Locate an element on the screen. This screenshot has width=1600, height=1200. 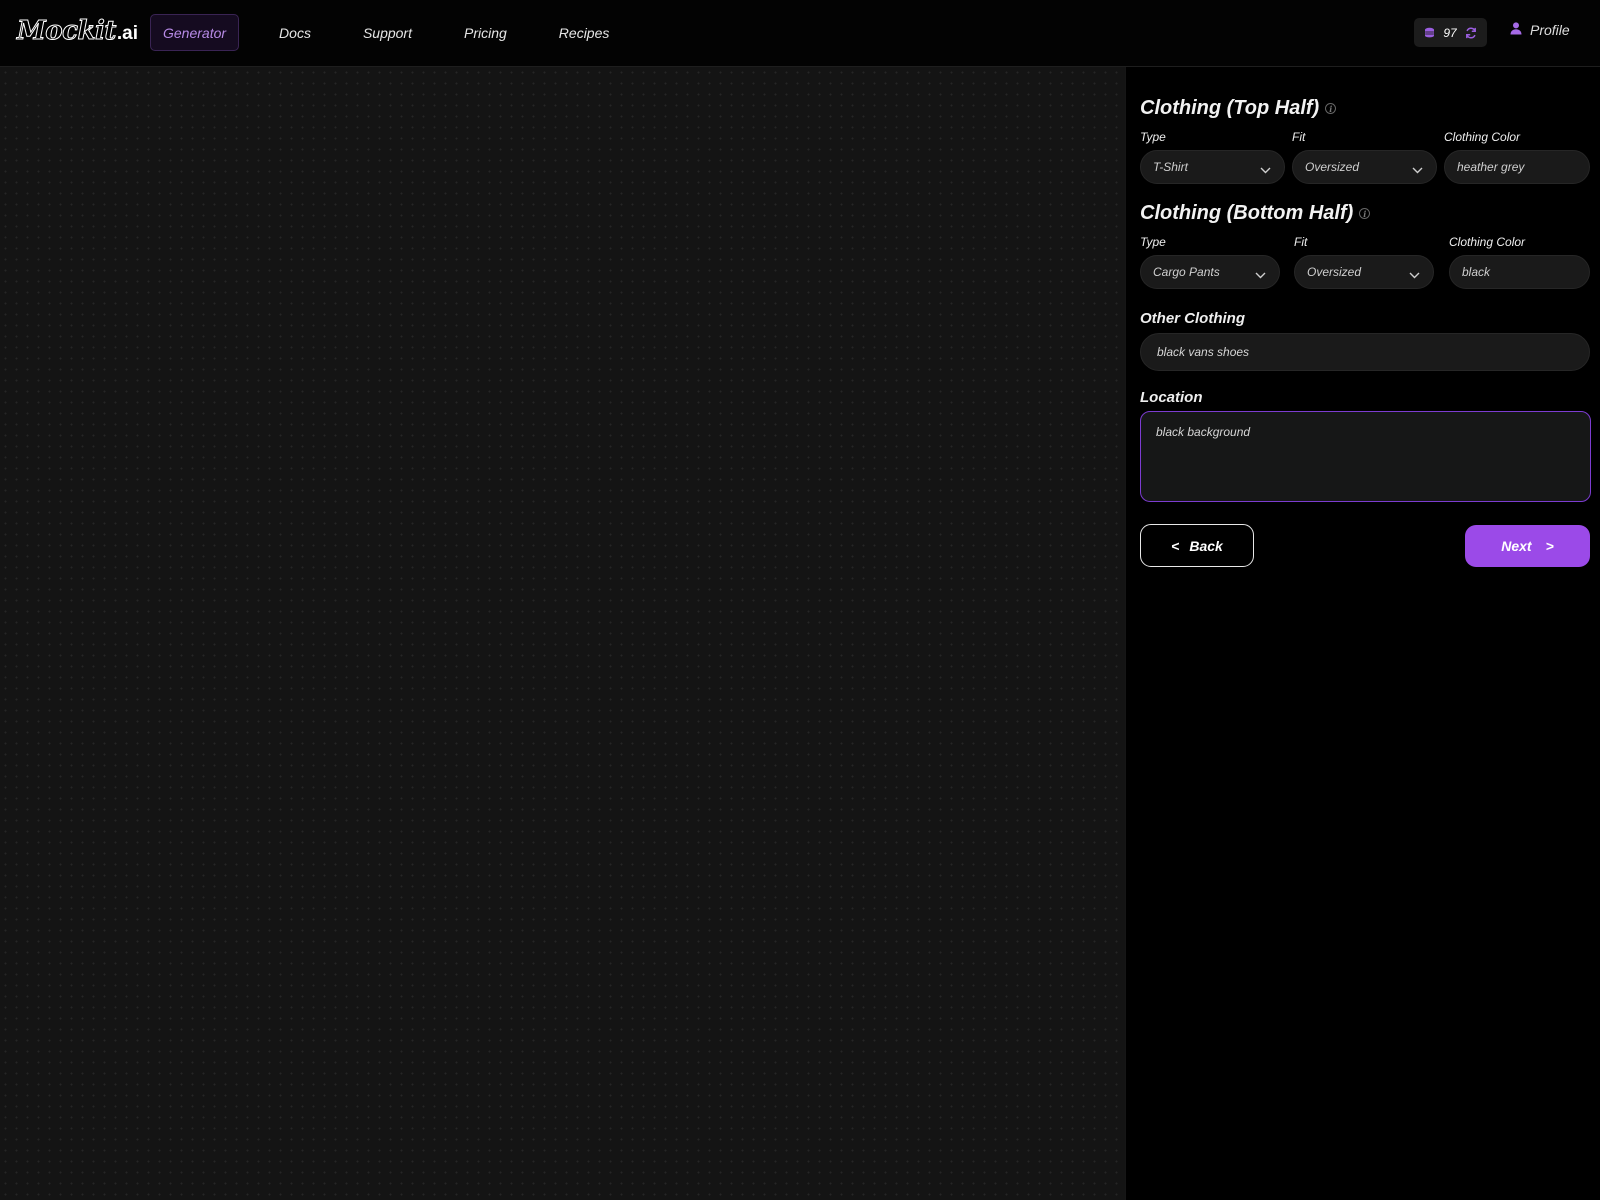
section-title-bottom-half: Clothing (Bottom Half) i is located at coordinates (1255, 213).